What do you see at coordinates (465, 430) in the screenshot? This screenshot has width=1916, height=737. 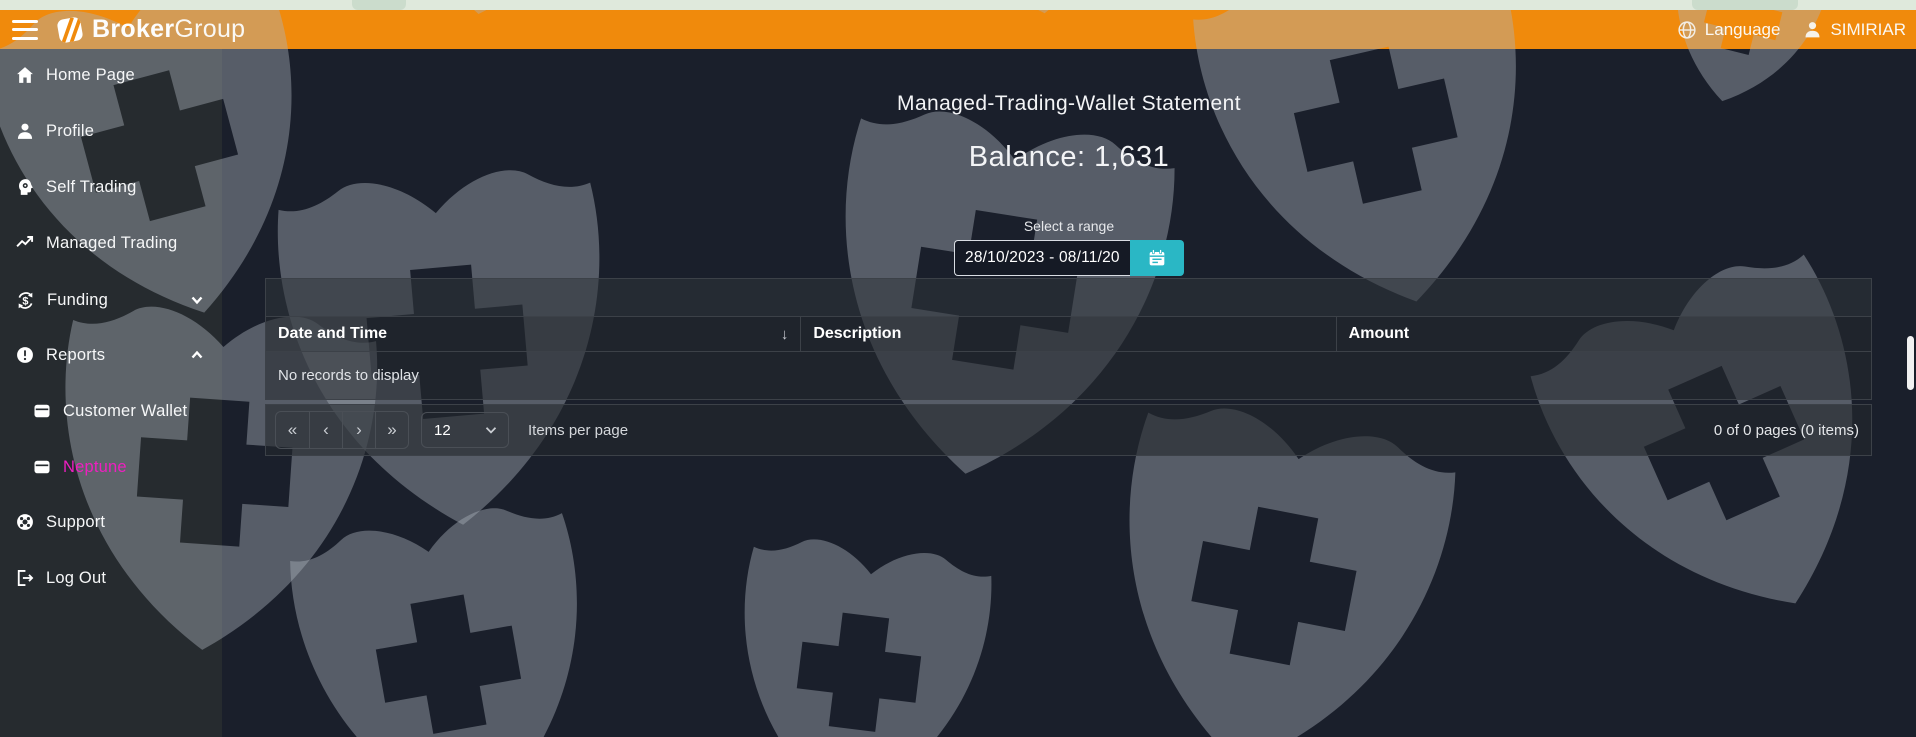 I see `page-size-select: 12` at bounding box center [465, 430].